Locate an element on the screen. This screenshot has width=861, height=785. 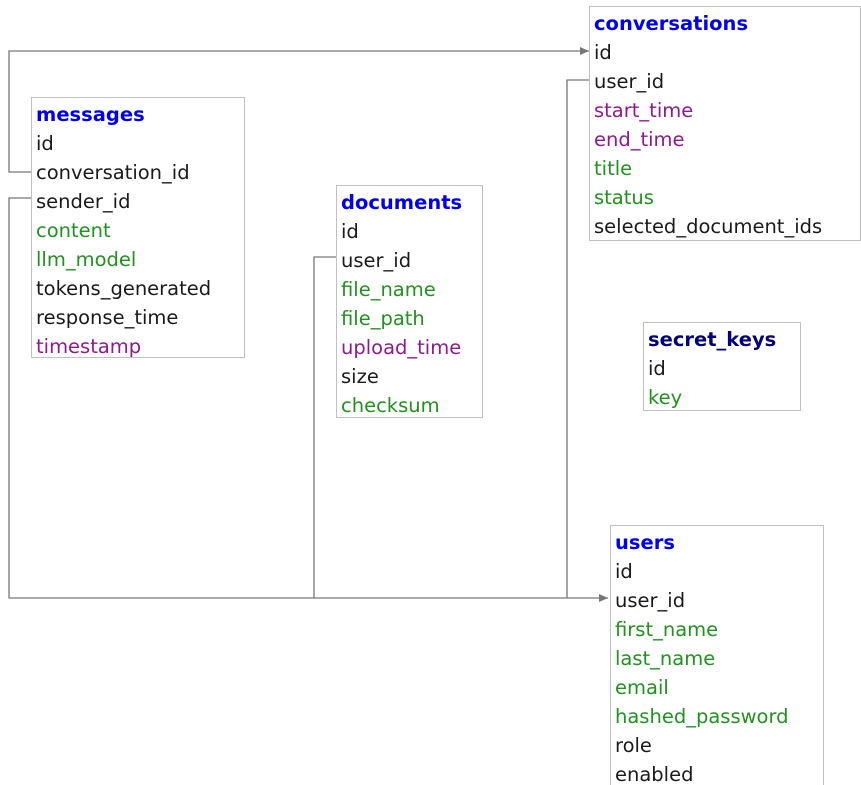
field-key: key is located at coordinates (665, 397).